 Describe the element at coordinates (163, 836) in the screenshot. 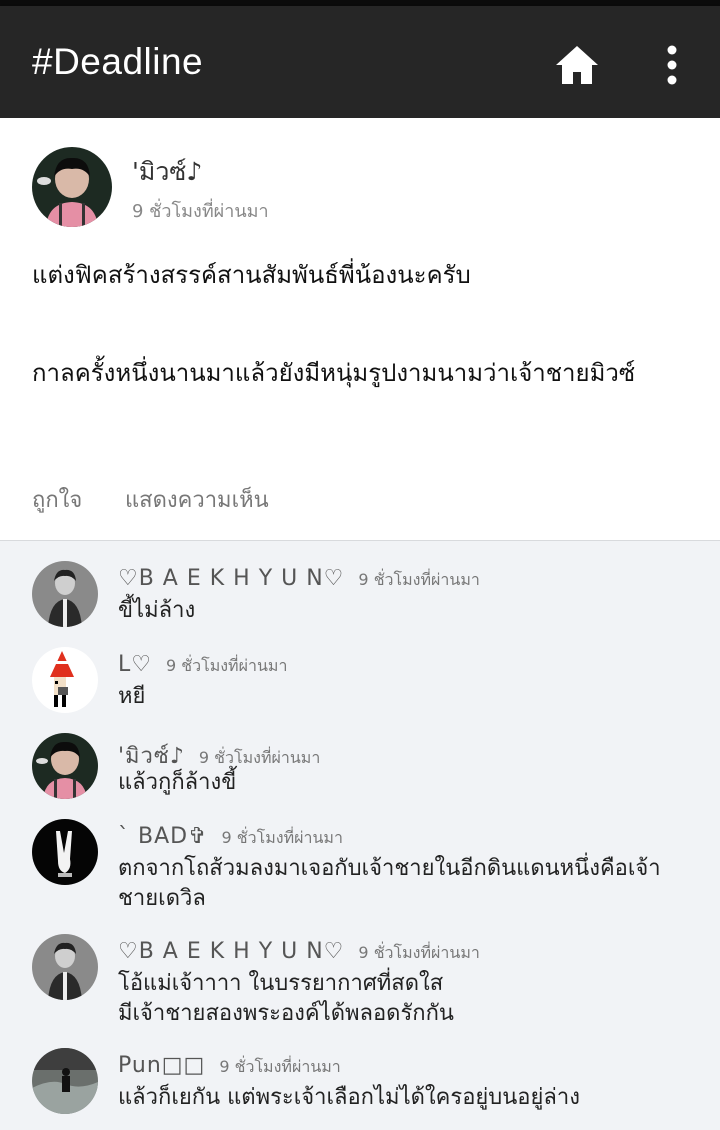

I see `comment-author: ` BAD✞` at that location.